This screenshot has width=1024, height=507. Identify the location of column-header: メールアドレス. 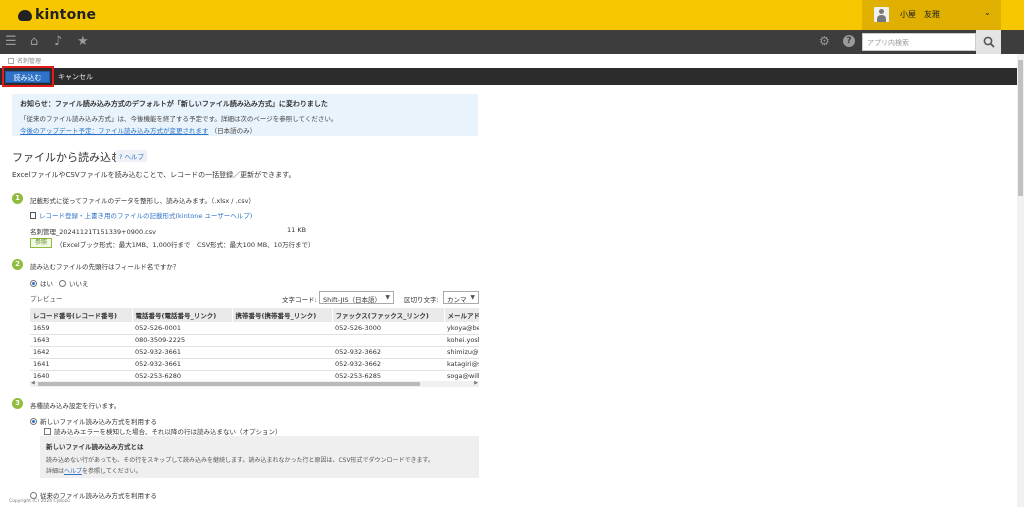
(461, 315).